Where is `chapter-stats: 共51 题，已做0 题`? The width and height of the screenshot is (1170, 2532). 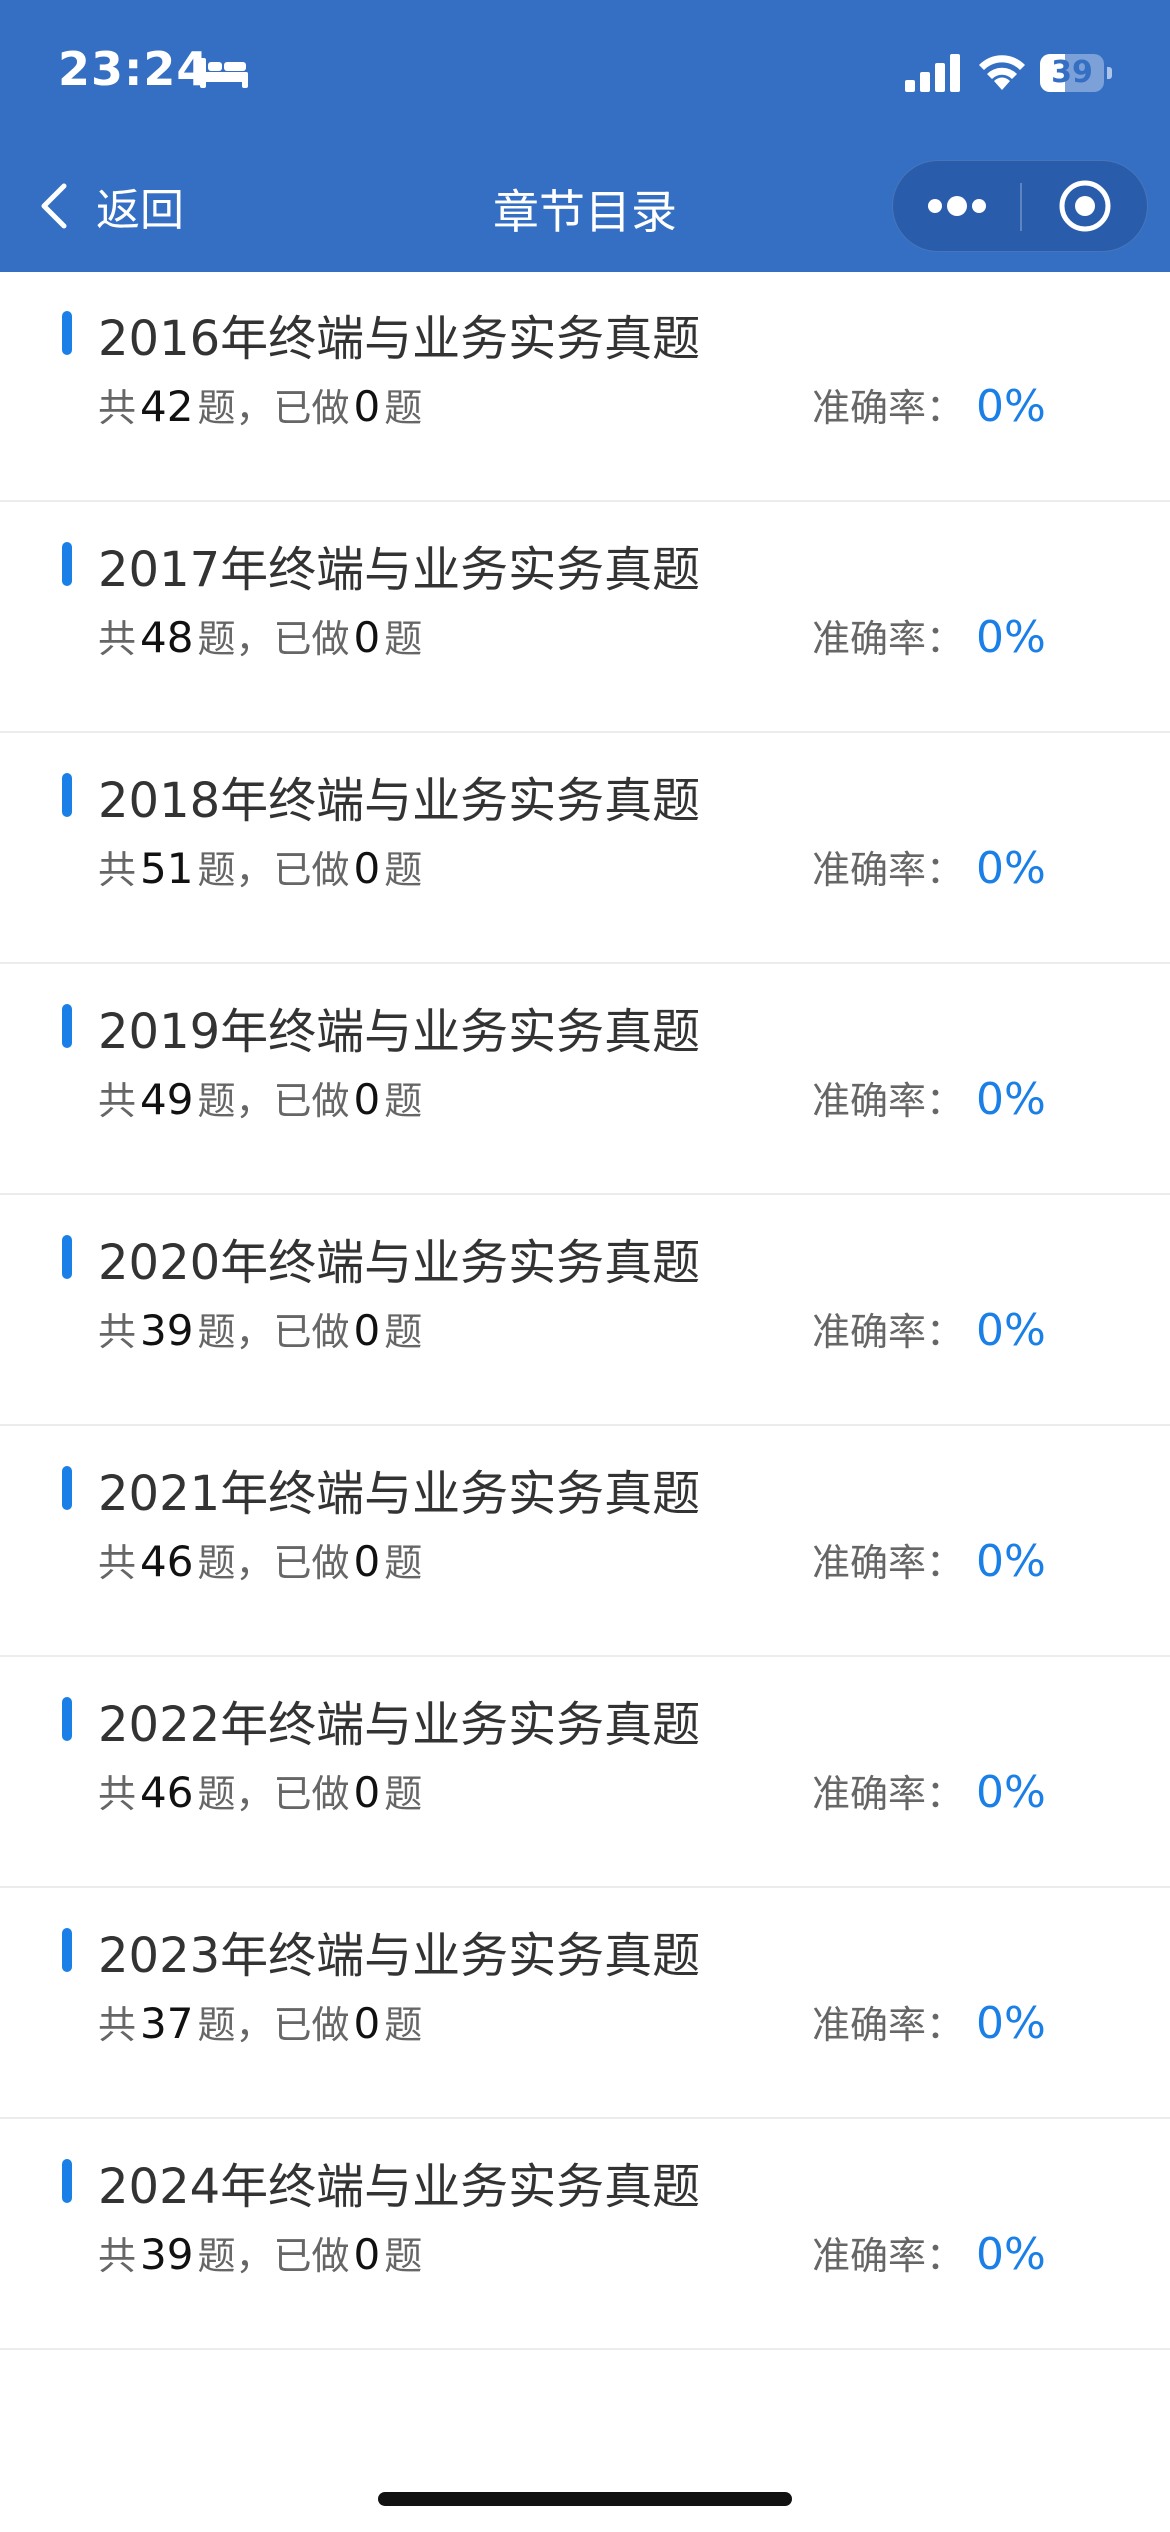
chapter-stats: 共51 题，已做0 题 is located at coordinates (260, 866).